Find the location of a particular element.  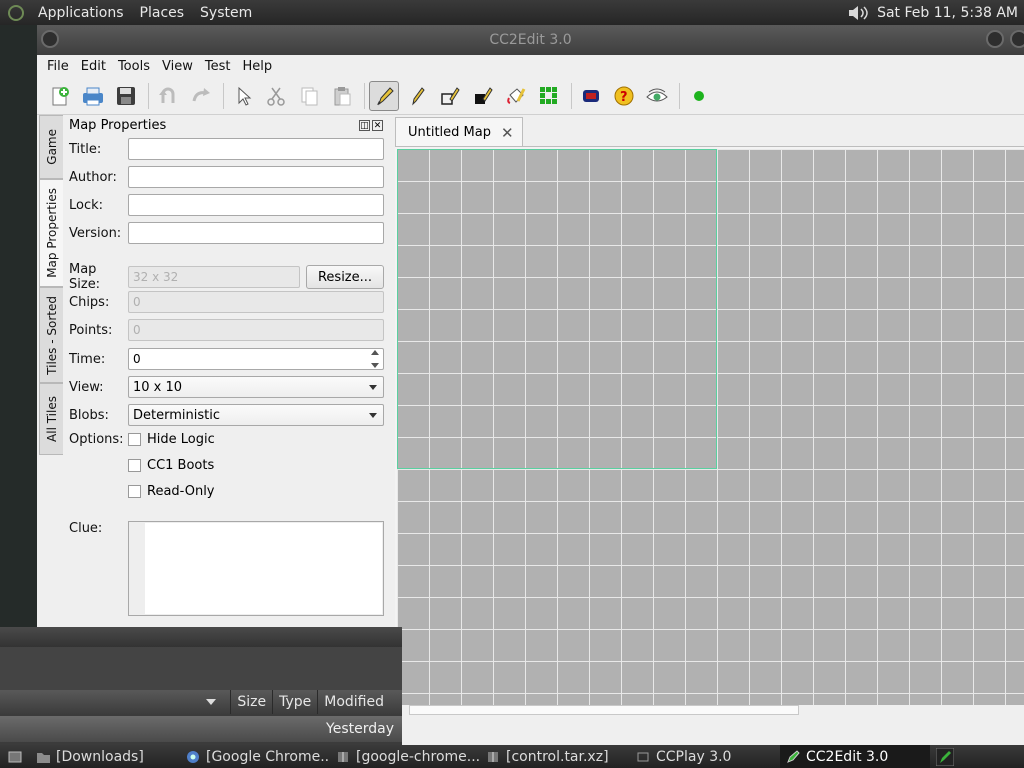

show-desktop-button is located at coordinates (15, 756).